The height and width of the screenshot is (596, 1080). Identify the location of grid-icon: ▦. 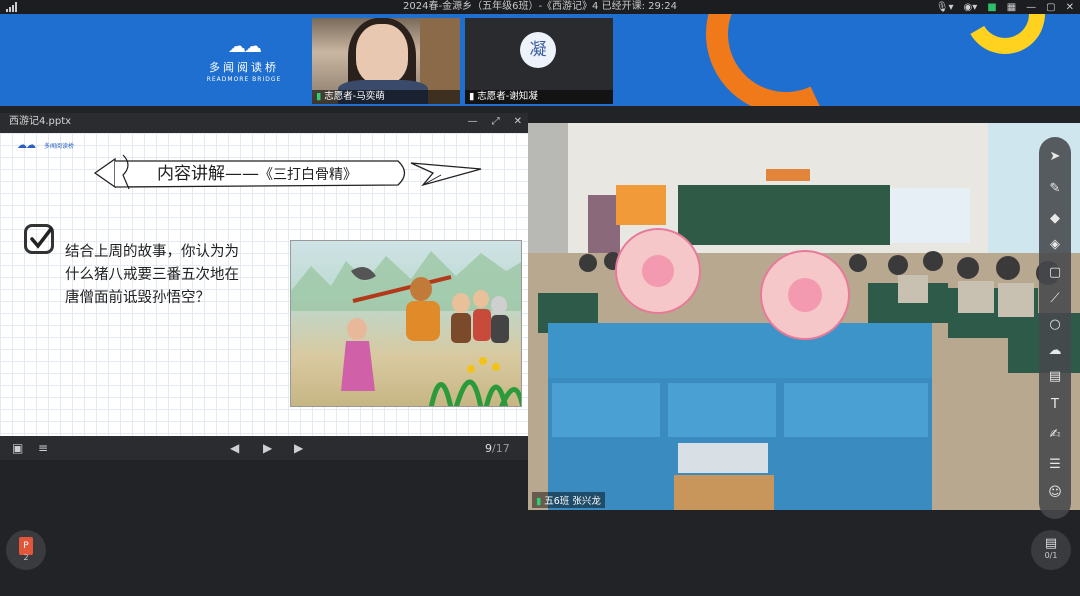
(1011, 7).